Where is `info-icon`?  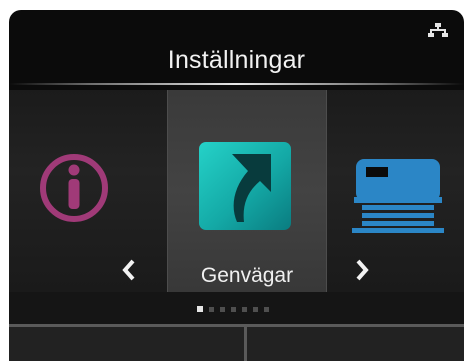
info-icon is located at coordinates (74, 188).